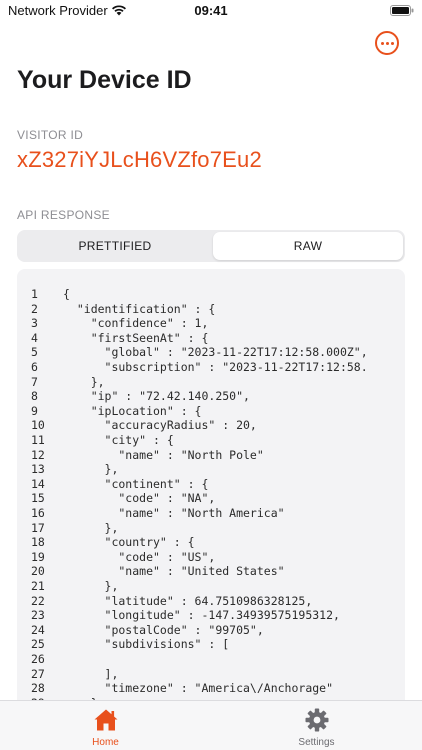 Image resolution: width=422 pixels, height=750 pixels. Describe the element at coordinates (174, 571) in the screenshot. I see `line-text: "name" : "United States"` at that location.